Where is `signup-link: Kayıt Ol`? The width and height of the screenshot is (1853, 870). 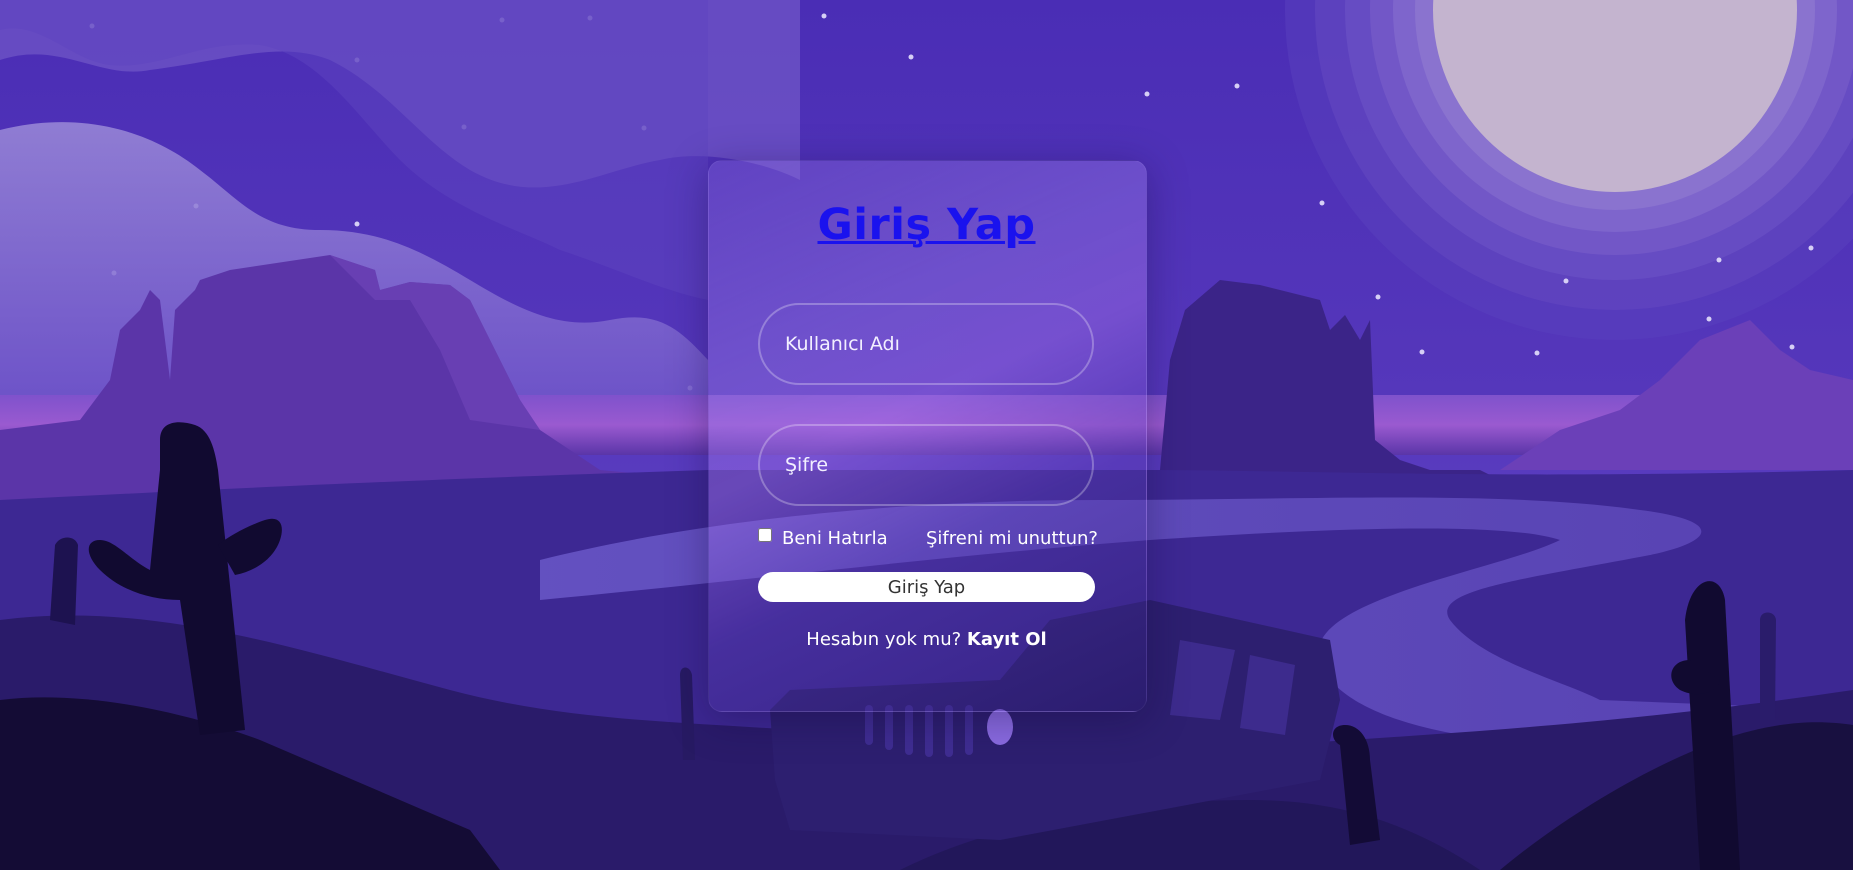
signup-link: Kayıt Ol is located at coordinates (1007, 639).